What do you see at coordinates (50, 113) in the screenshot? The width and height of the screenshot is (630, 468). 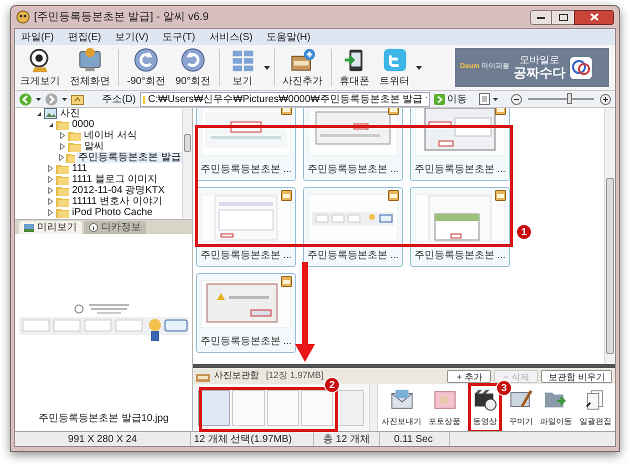 I see `photo-folder-icon` at bounding box center [50, 113].